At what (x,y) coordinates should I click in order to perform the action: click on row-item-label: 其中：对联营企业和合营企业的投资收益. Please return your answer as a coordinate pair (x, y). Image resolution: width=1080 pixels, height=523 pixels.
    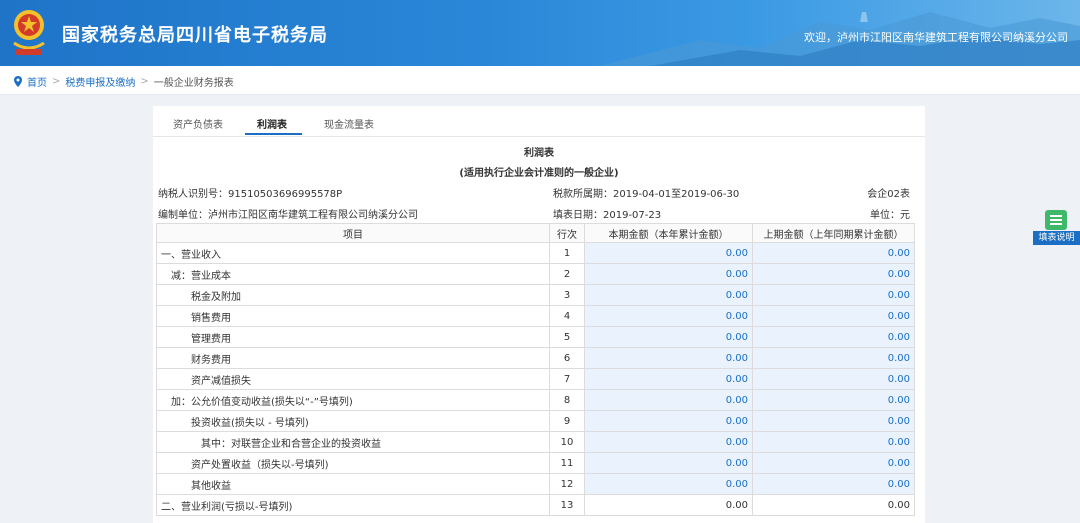
    Looking at the image, I should click on (353, 442).